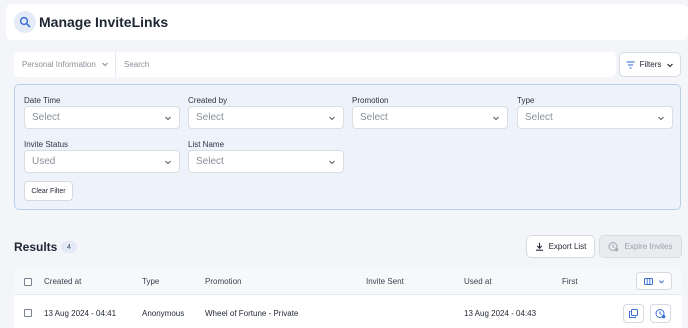  I want to click on promotion-value: Select, so click(374, 117).